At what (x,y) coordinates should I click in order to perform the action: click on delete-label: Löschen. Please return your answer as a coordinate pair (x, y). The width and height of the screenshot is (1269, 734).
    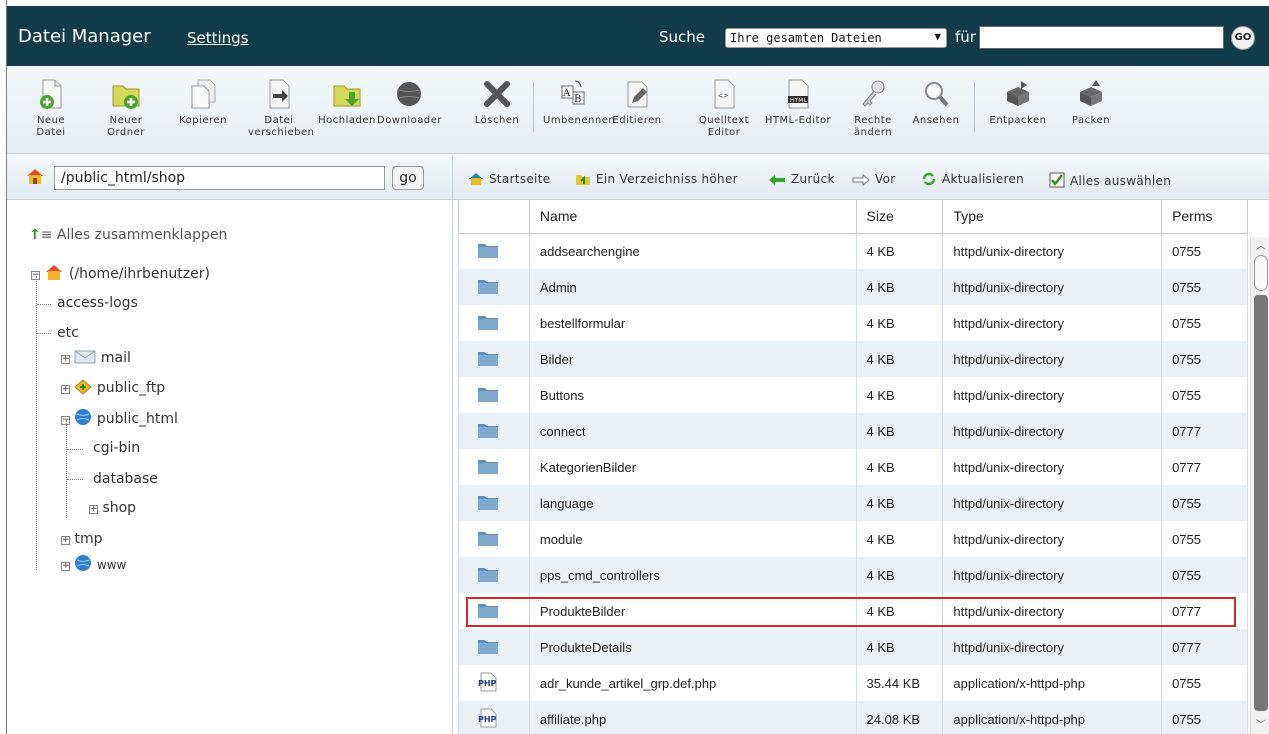
    Looking at the image, I should click on (497, 120).